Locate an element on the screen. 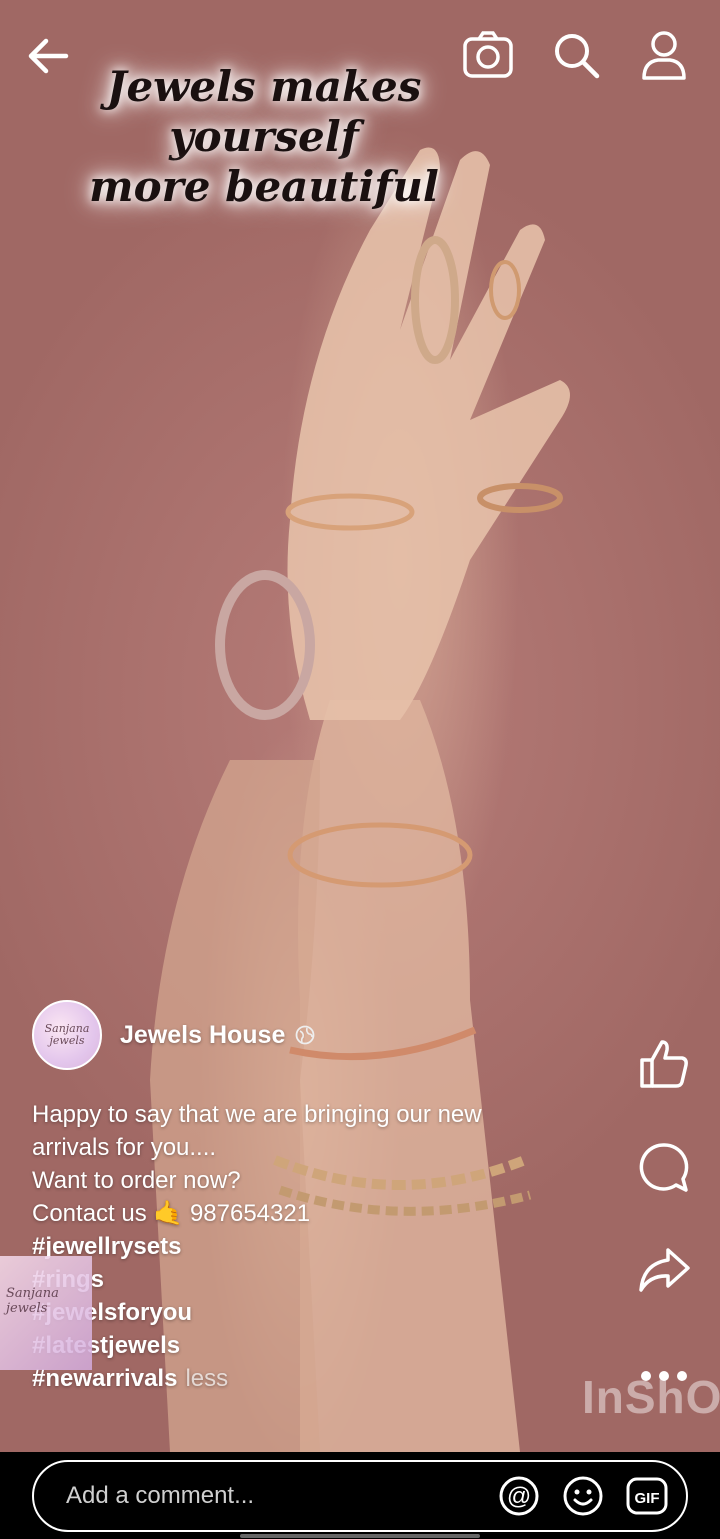 The height and width of the screenshot is (1539, 720). caption-line: Want to order now? is located at coordinates (136, 1180).